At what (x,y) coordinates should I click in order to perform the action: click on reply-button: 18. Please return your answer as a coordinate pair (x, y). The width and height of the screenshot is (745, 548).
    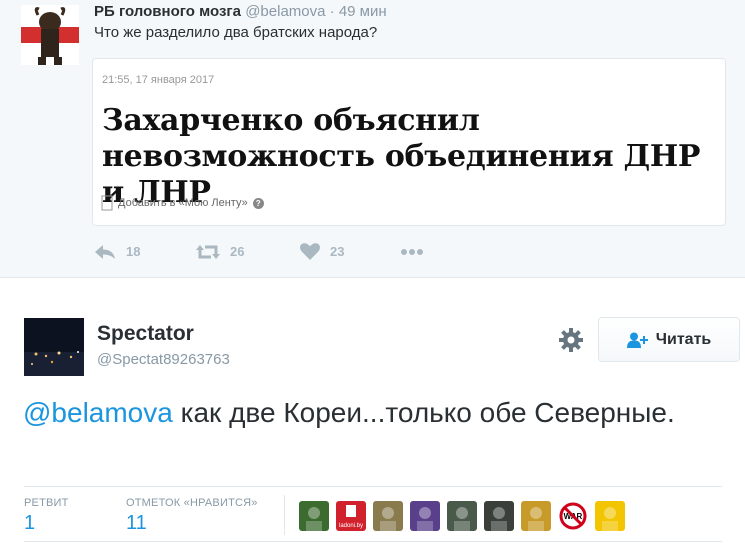
    Looking at the image, I should click on (145, 252).